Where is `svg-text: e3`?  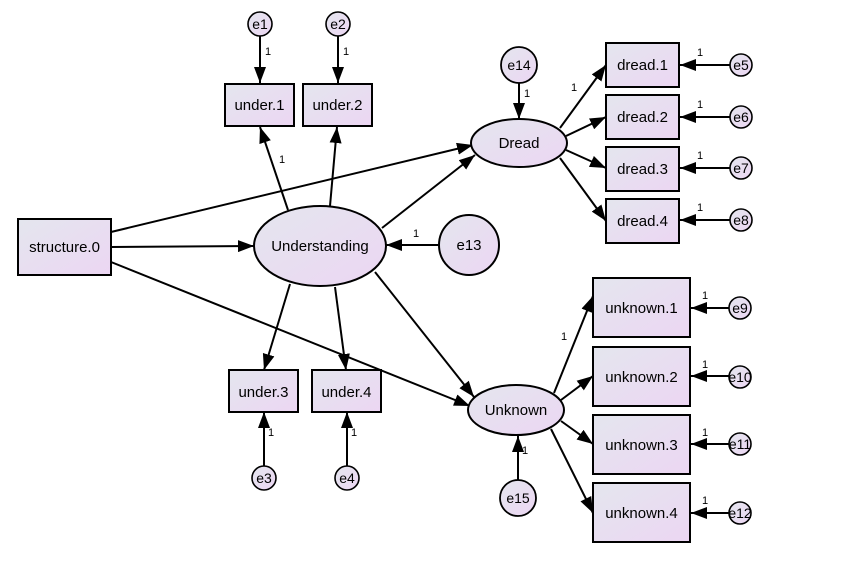
svg-text: e3 is located at coordinates (264, 478).